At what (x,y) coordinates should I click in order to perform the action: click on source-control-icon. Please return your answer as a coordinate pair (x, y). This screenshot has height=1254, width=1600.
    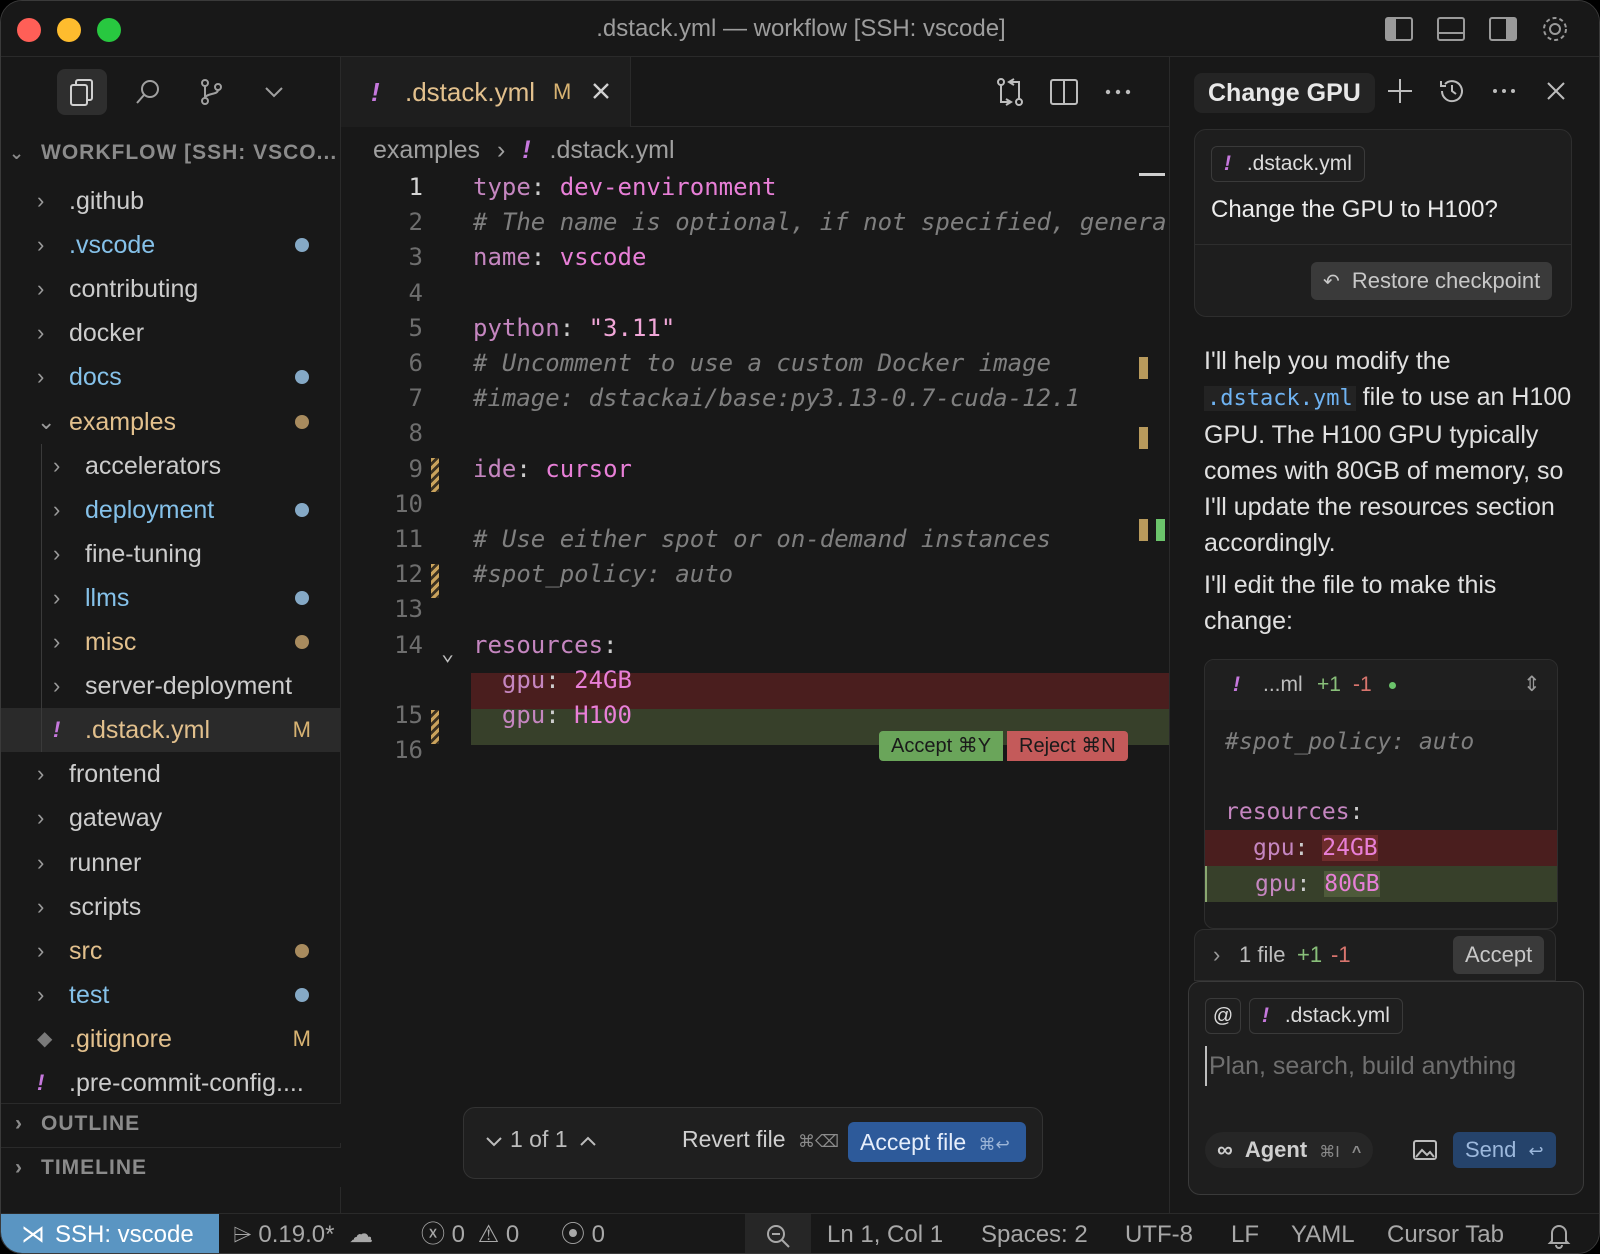
    Looking at the image, I should click on (211, 92).